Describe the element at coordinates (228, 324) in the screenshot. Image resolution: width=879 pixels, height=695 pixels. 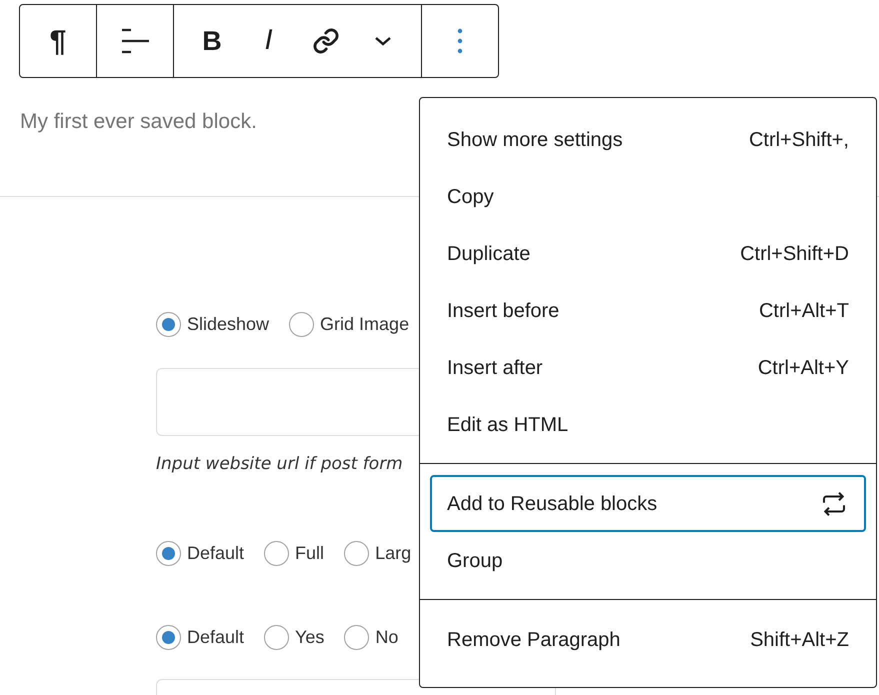
I see `radio-label: Slideshow` at that location.